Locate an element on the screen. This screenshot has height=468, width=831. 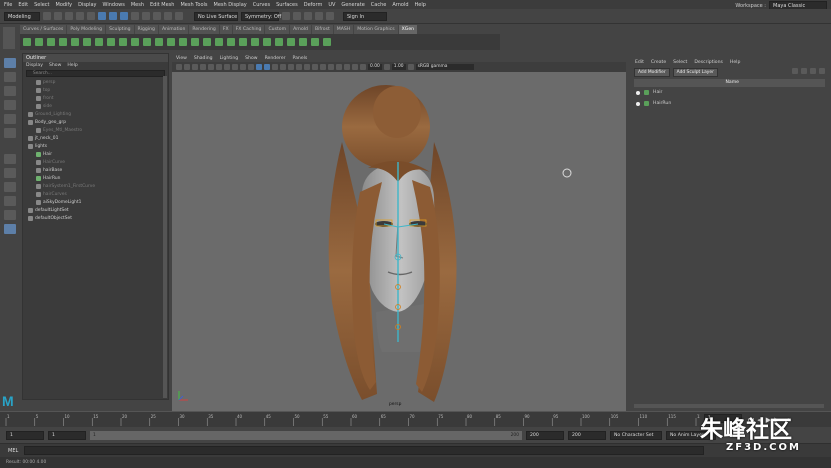
menu-mesh: Mesh is located at coordinates (137, 5).